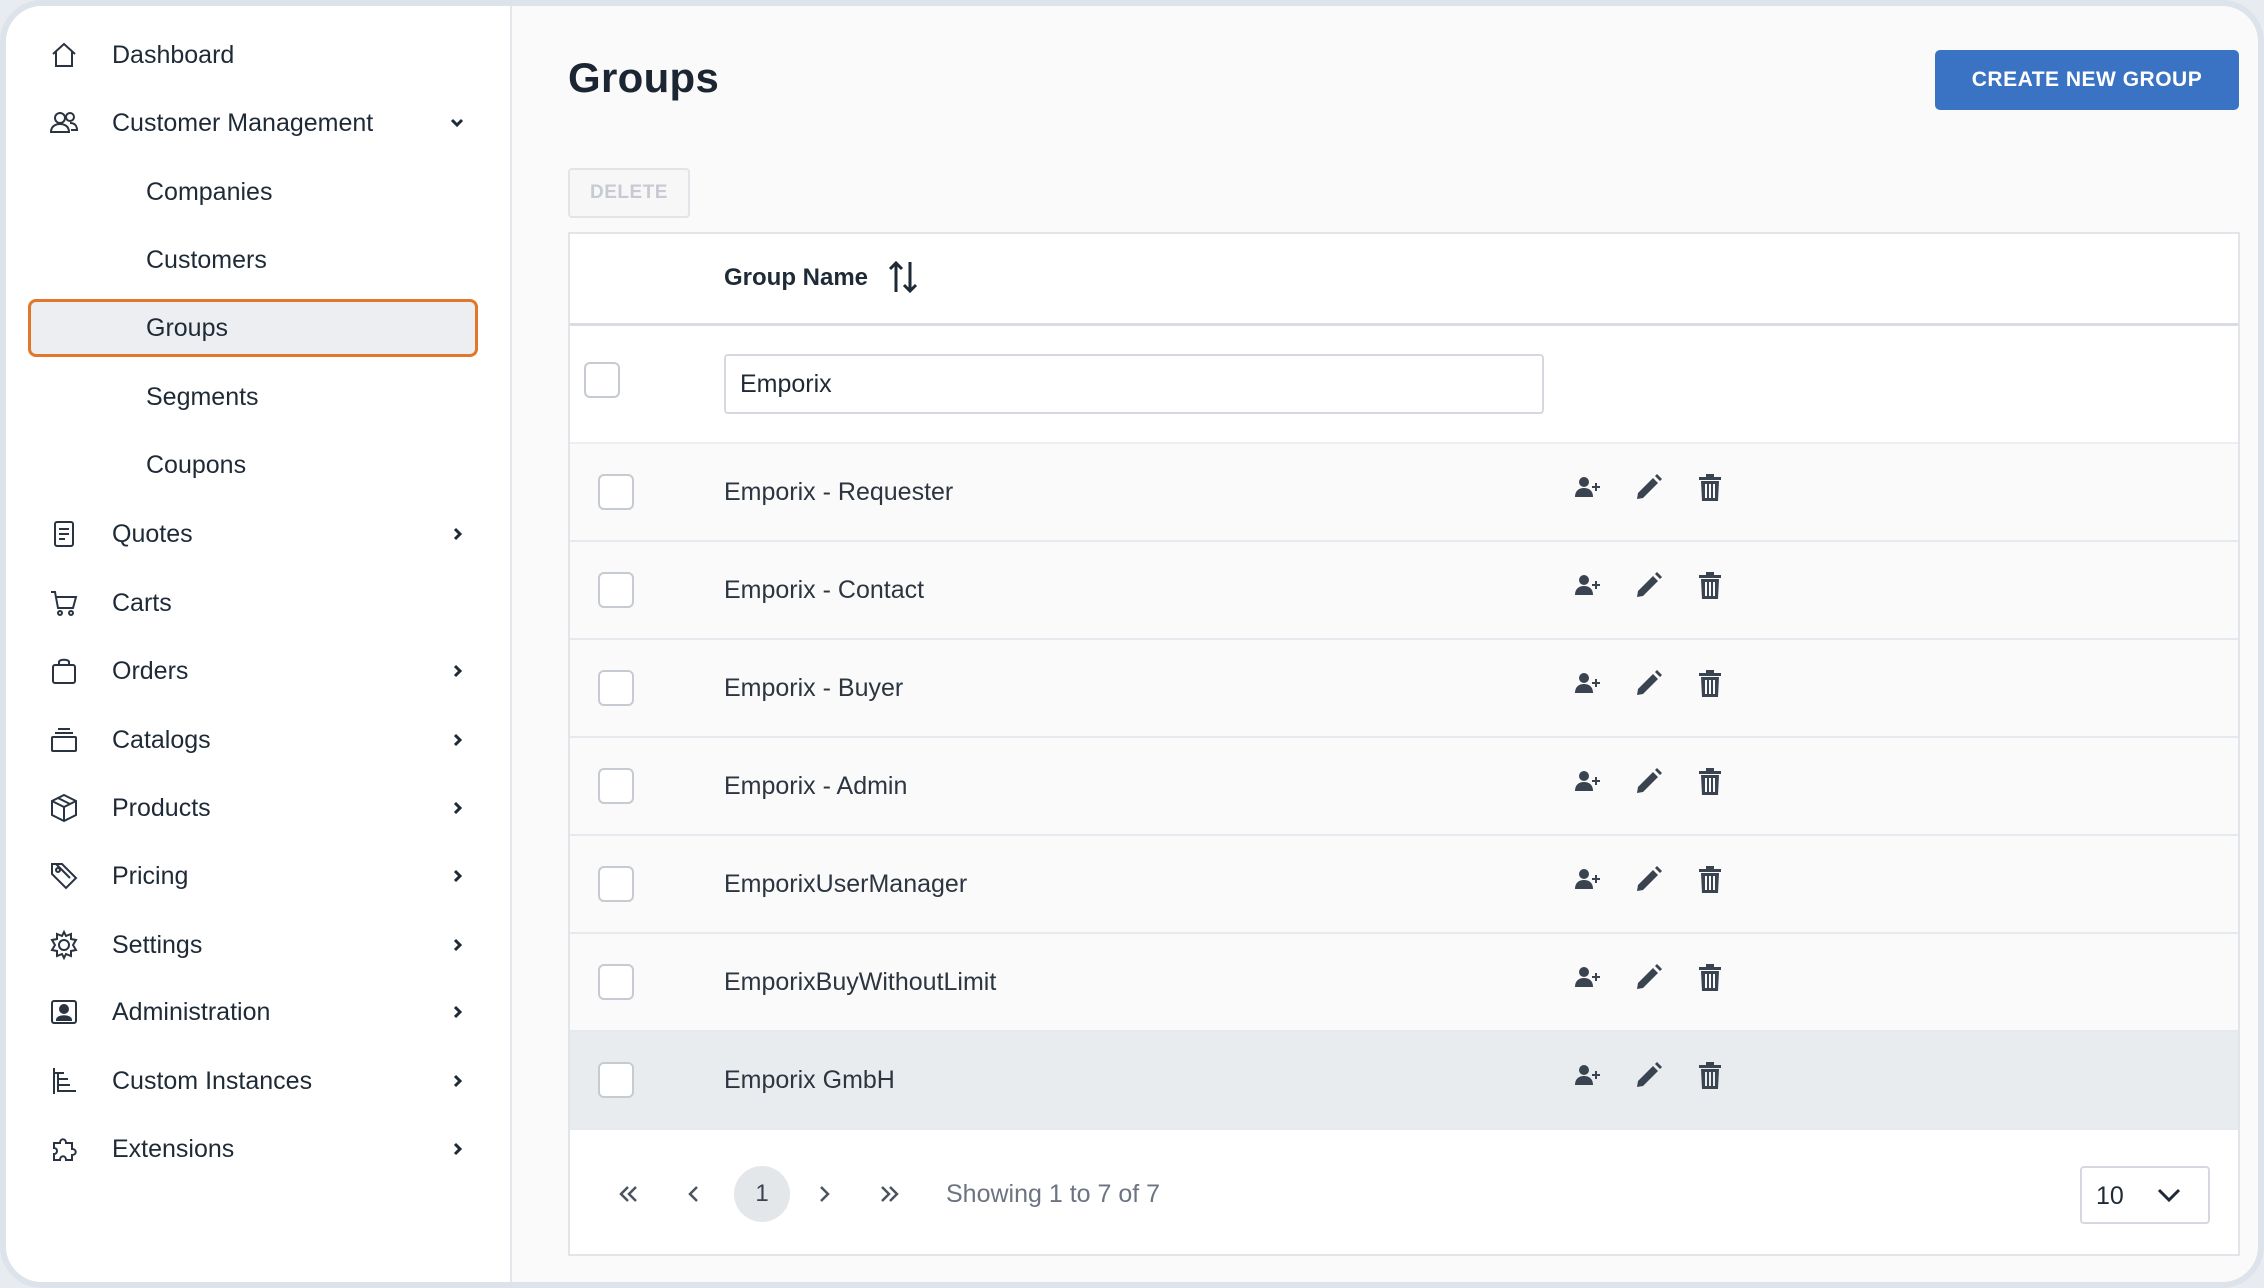 The height and width of the screenshot is (1288, 2264). I want to click on users-icon, so click(64, 123).